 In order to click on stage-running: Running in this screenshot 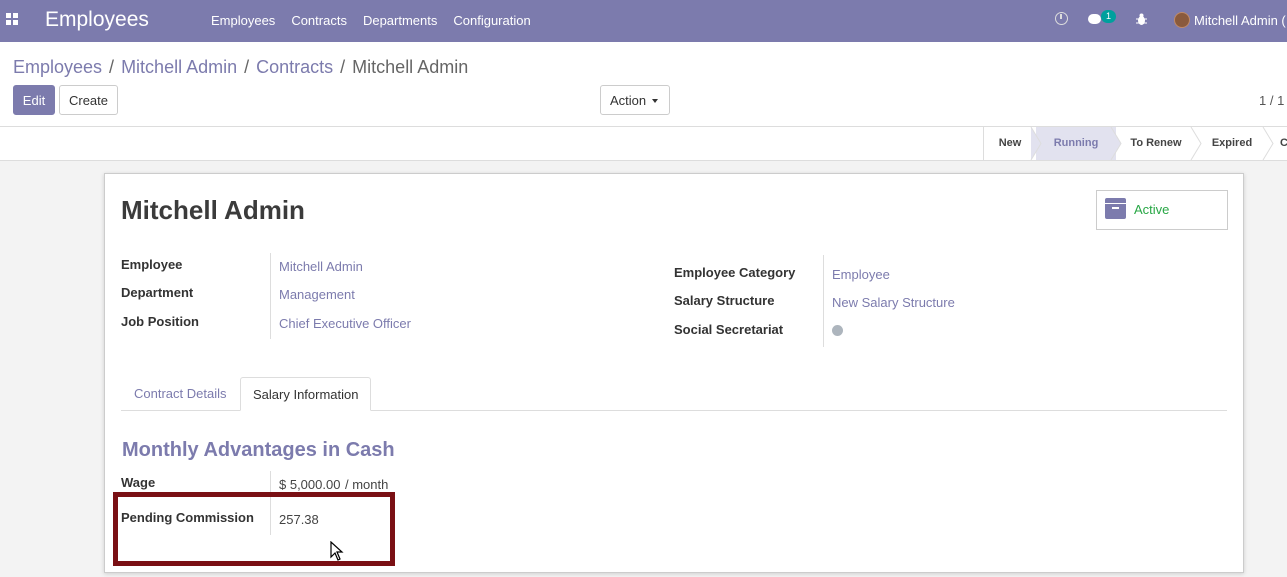, I will do `click(1076, 143)`.